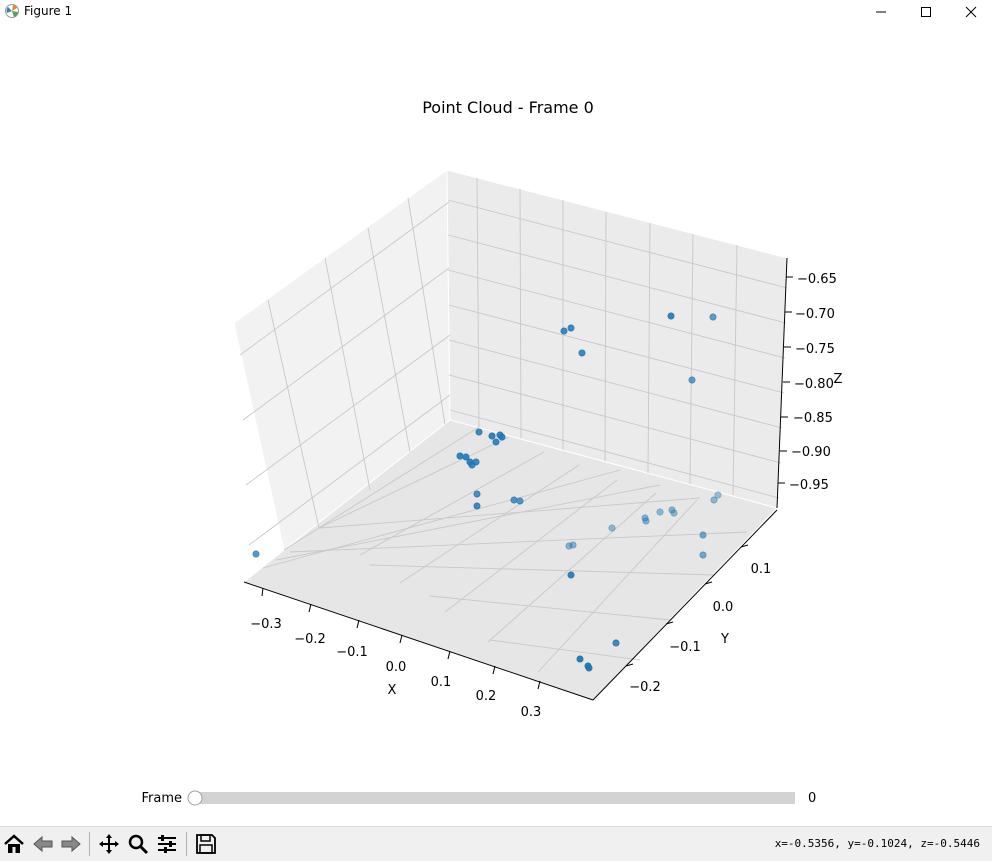 This screenshot has width=992, height=861. What do you see at coordinates (811, 452) in the screenshot?
I see `z-tick-label: −0.90` at bounding box center [811, 452].